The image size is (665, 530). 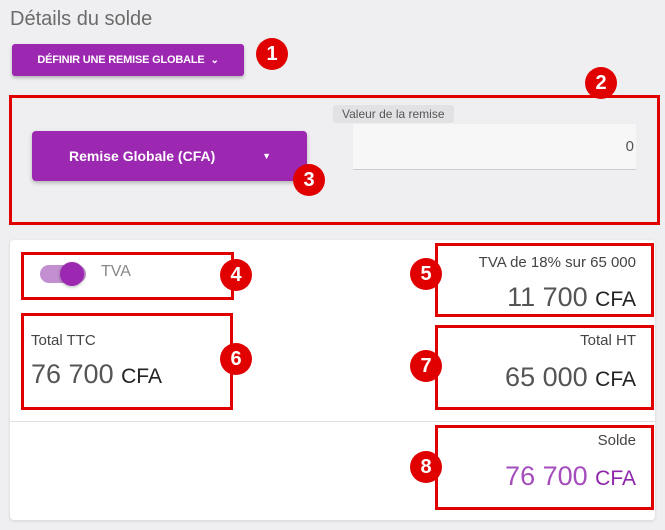 I want to click on annotation-badge-7: 7, so click(x=426, y=366).